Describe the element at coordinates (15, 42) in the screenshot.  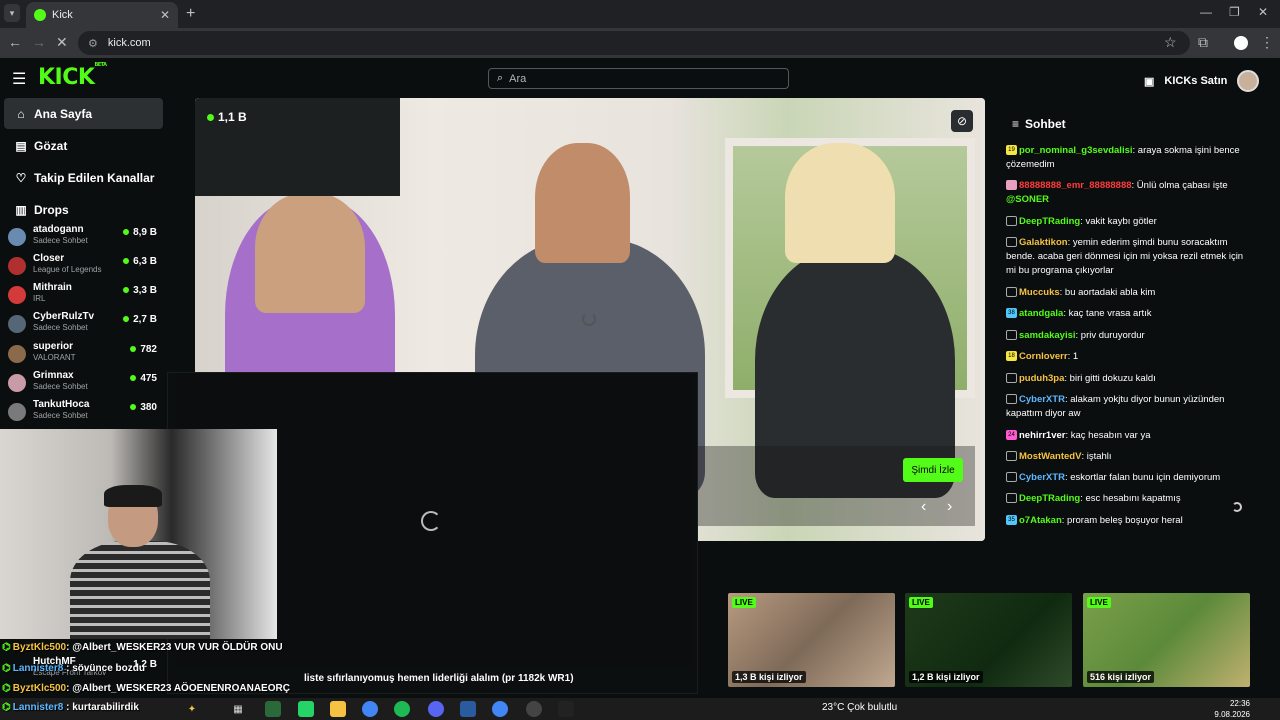
I see `back-icon: ←` at that location.